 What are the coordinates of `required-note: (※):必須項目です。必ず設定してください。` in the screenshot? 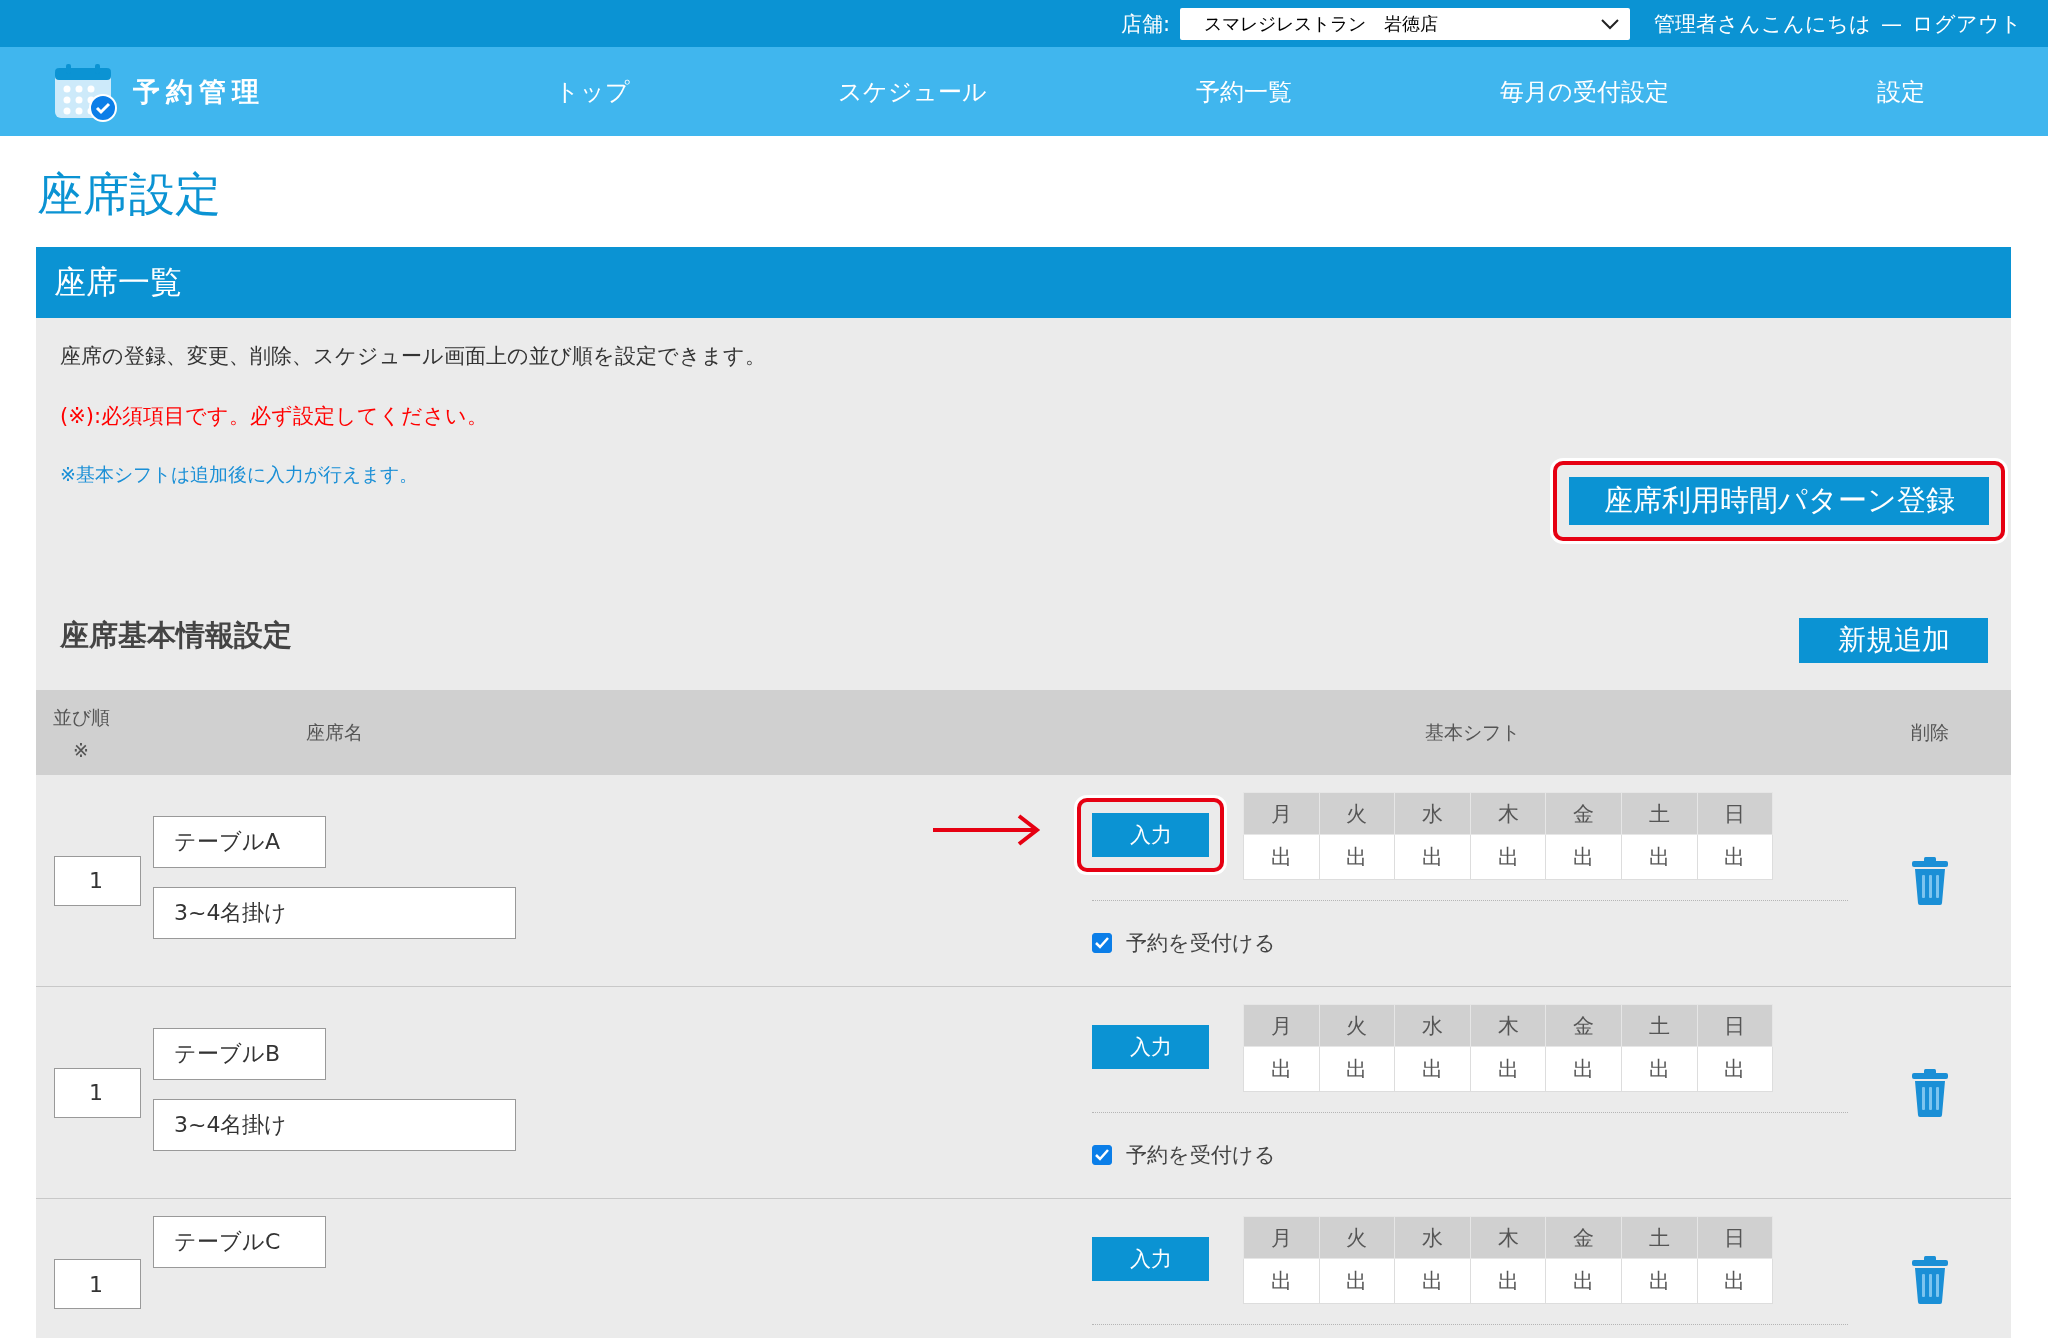 It's located at (275, 416).